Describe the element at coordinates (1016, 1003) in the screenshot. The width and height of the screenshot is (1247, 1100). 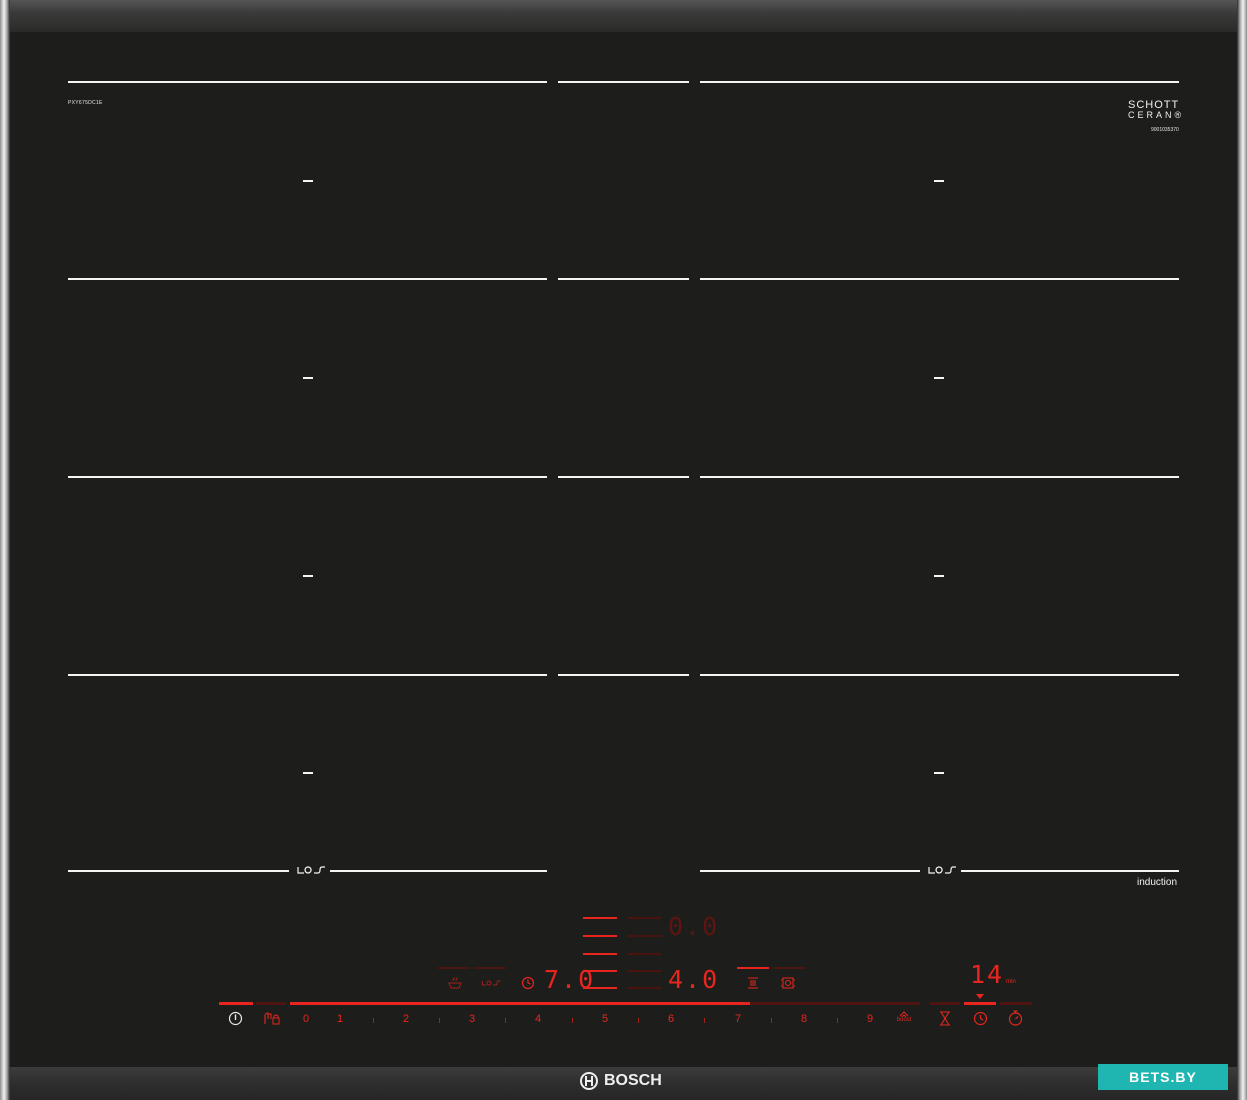
I see `stopwatch-bar` at that location.